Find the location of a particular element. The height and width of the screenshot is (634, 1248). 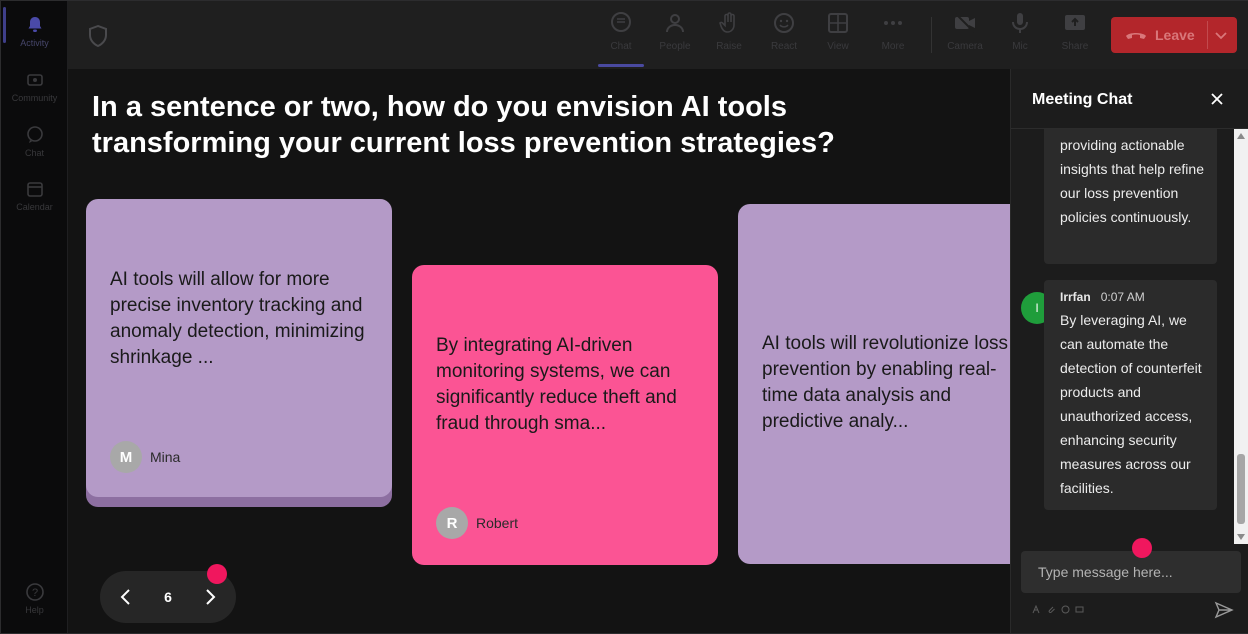

scroll-up-arrow-icon is located at coordinates (1241, 136).